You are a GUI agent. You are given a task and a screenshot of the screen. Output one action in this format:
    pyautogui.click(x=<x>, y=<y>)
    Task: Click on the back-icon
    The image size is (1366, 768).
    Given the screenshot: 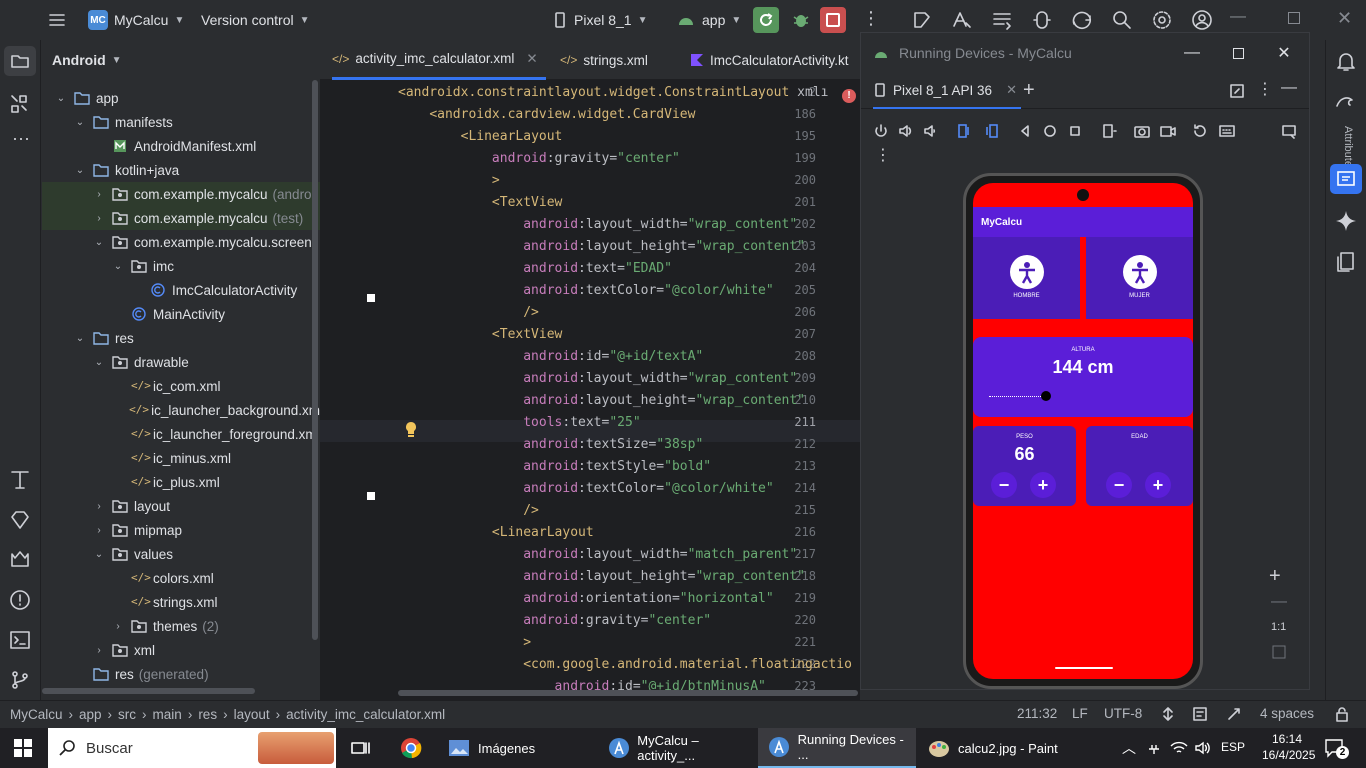 What is the action you would take?
    pyautogui.click(x=1025, y=131)
    